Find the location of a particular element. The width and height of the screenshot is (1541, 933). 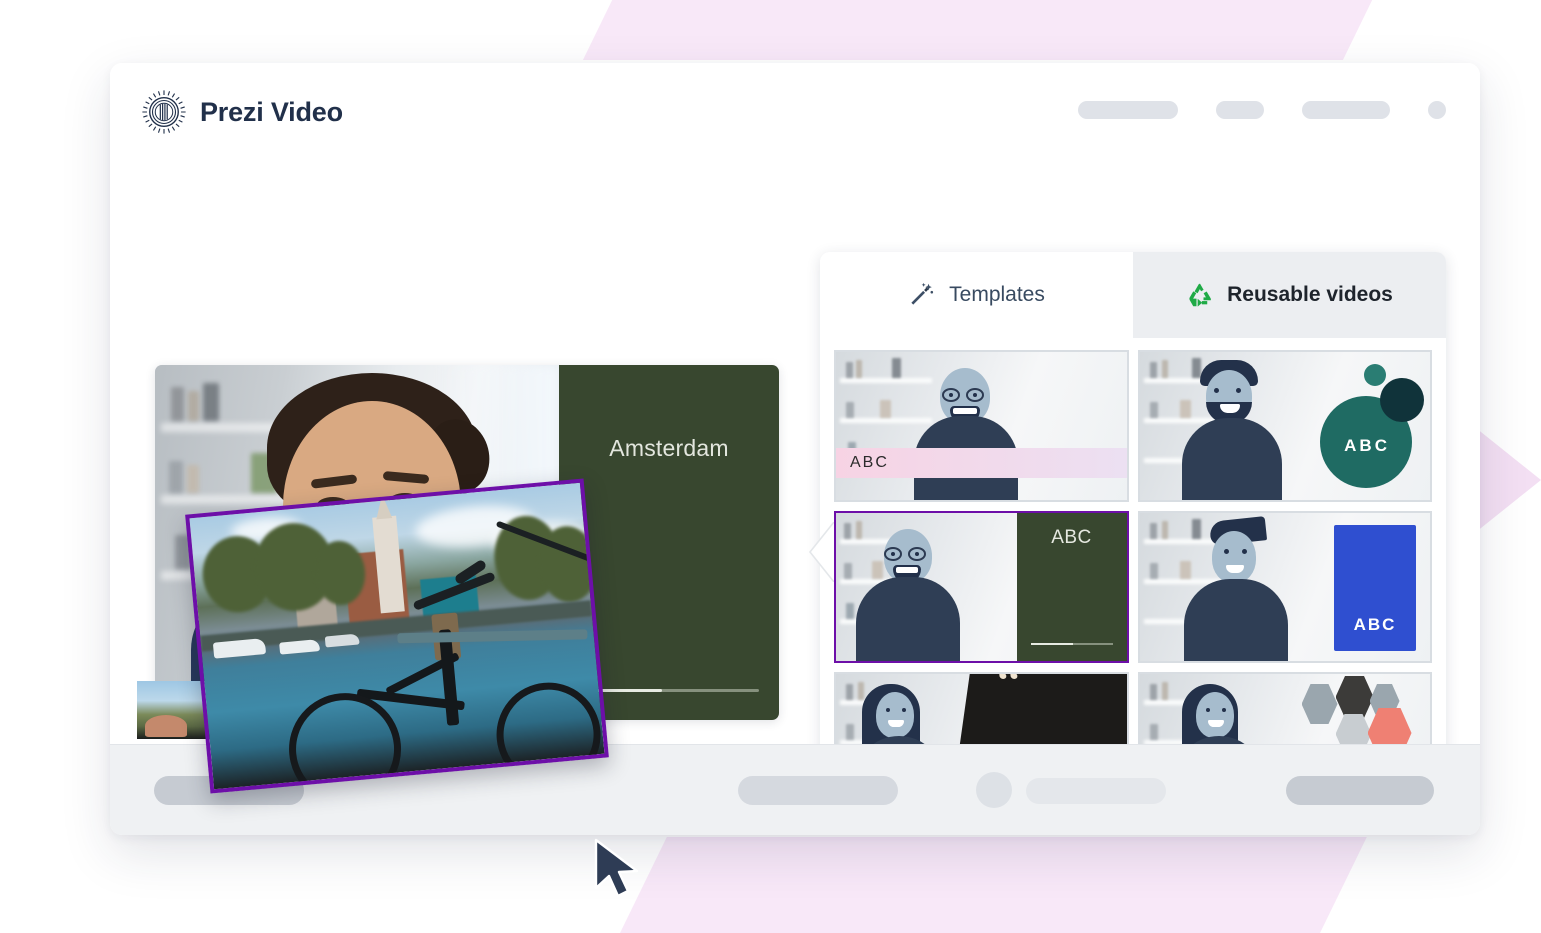

template-4-blue-panel: ABC is located at coordinates (1375, 588).